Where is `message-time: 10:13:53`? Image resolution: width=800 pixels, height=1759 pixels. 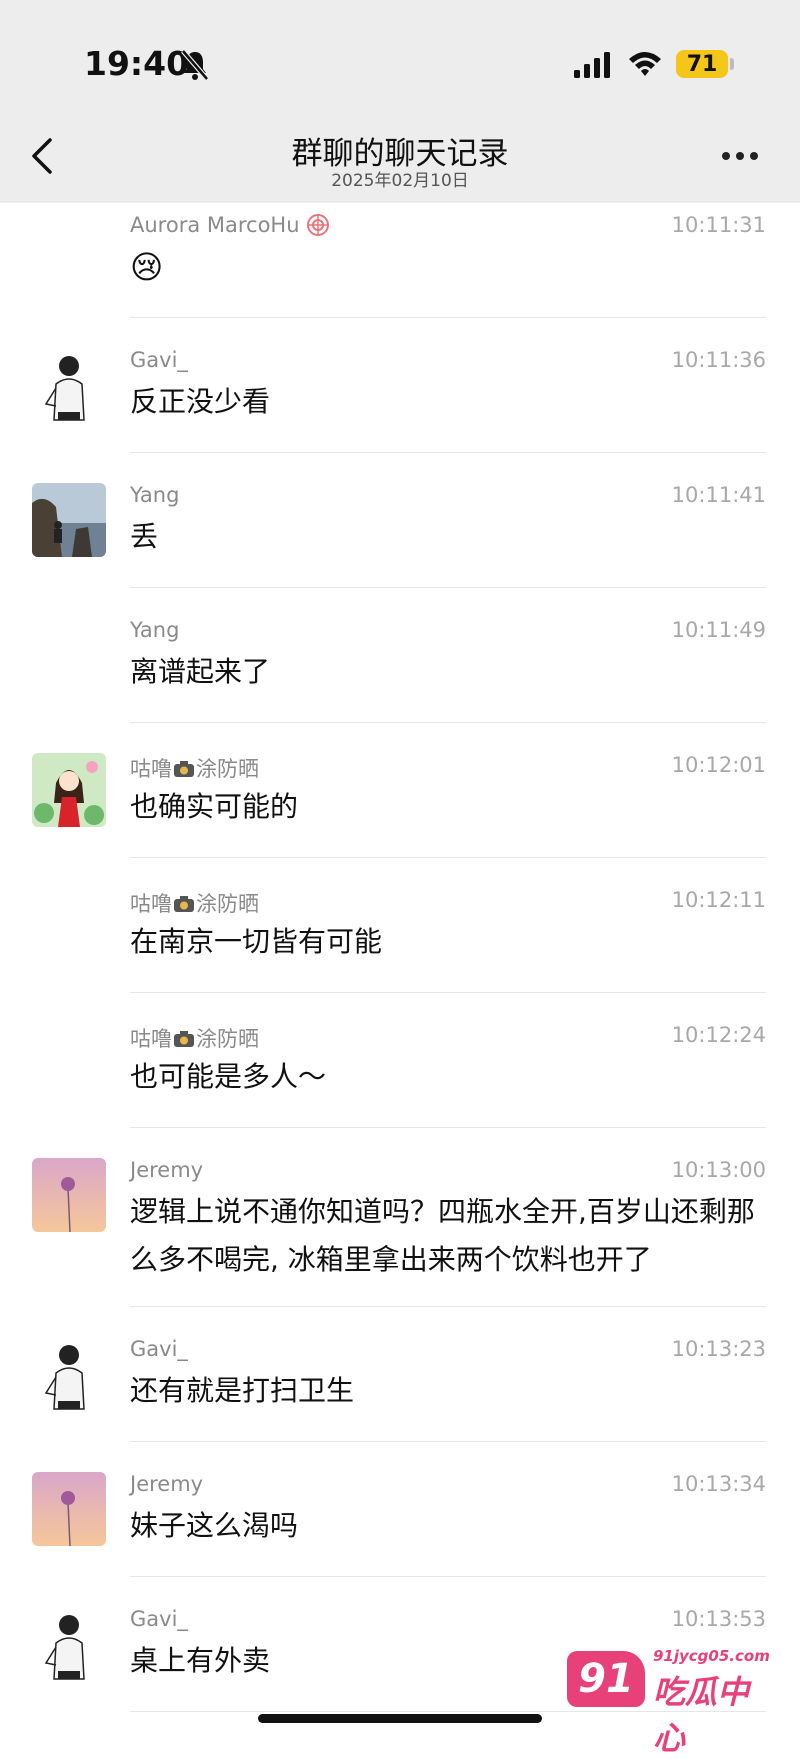 message-time: 10:13:53 is located at coordinates (718, 1619).